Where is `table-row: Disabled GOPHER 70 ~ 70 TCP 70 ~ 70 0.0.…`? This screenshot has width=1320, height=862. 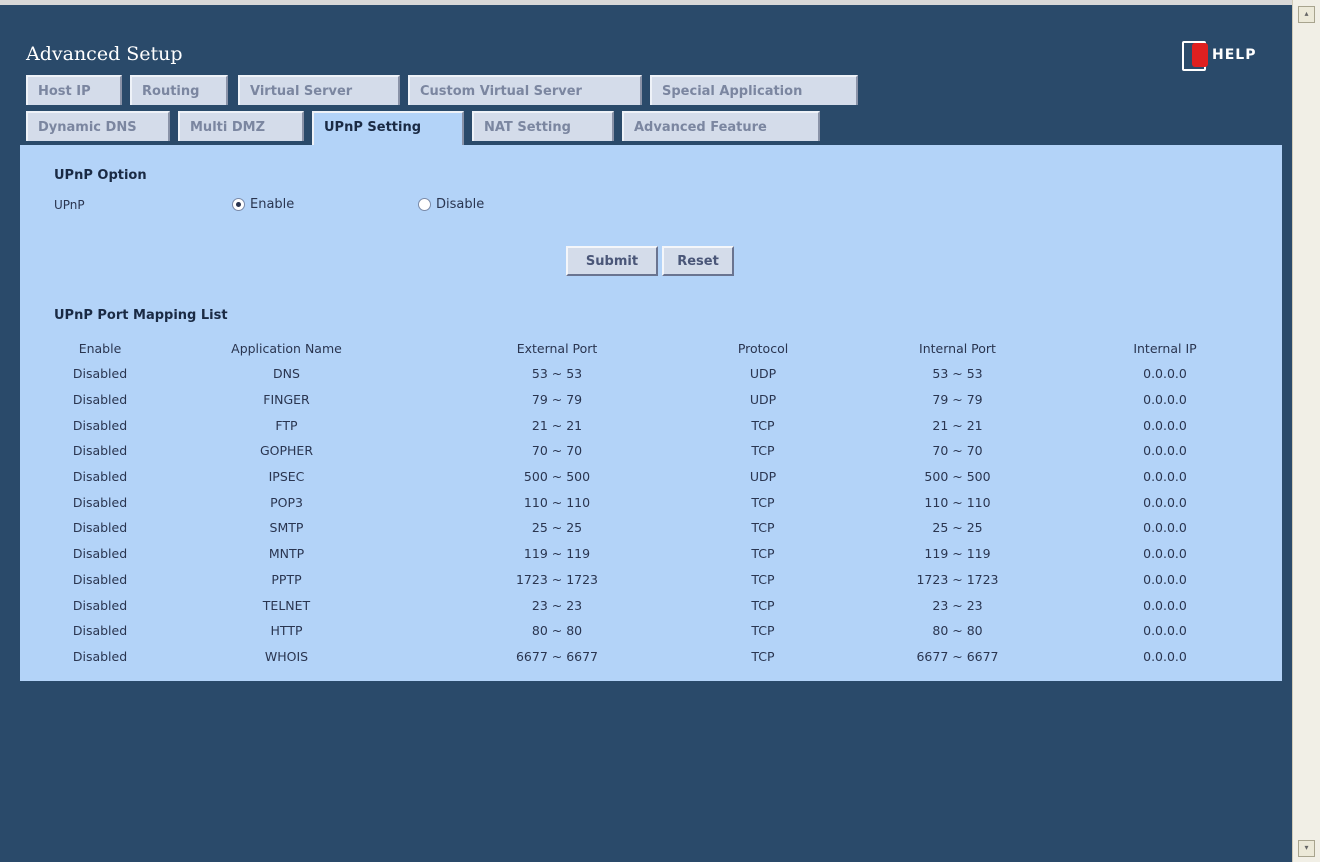
table-row: Disabled GOPHER 70 ~ 70 TCP 70 ~ 70 0.0.… is located at coordinates (660, 451).